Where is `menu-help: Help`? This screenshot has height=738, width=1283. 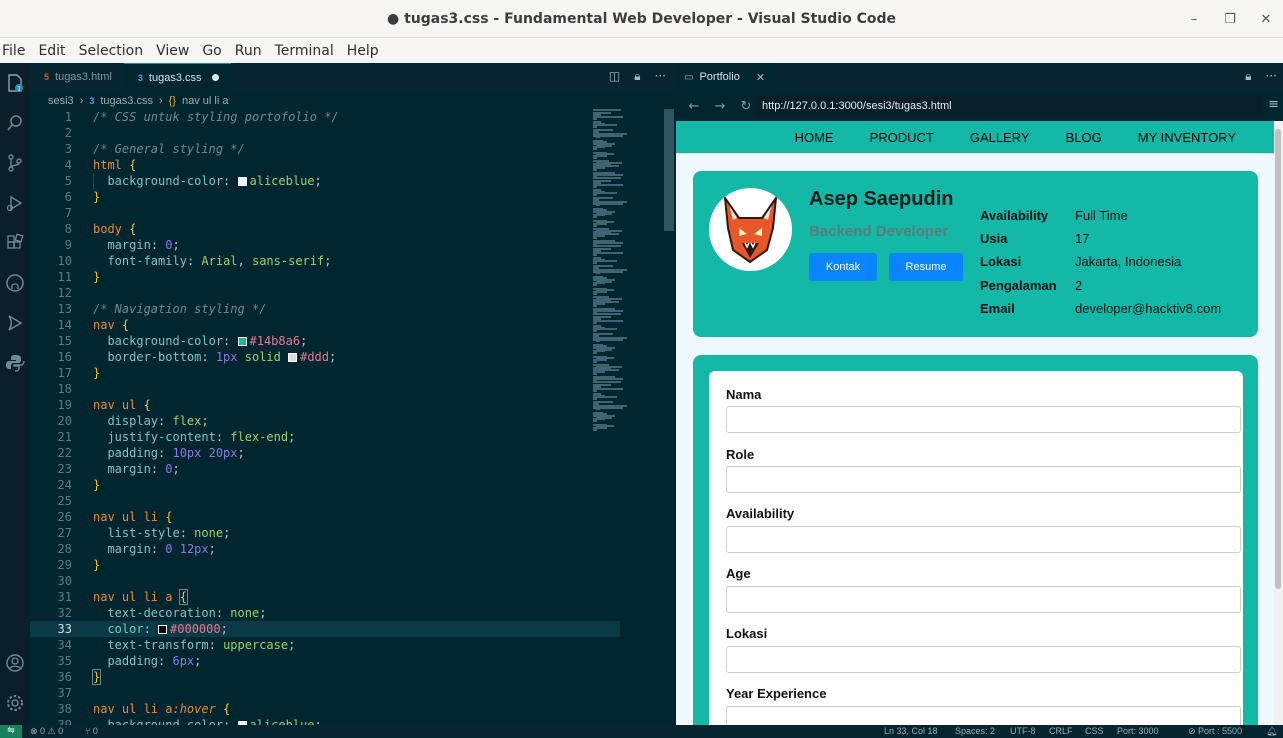 menu-help: Help is located at coordinates (363, 51).